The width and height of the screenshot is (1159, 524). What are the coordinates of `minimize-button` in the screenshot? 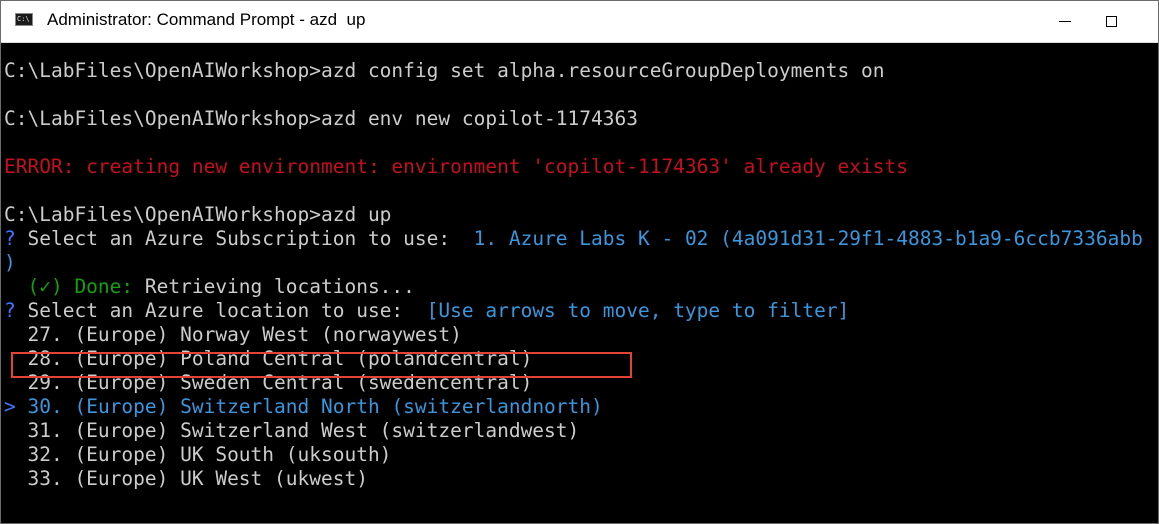 It's located at (1065, 21).